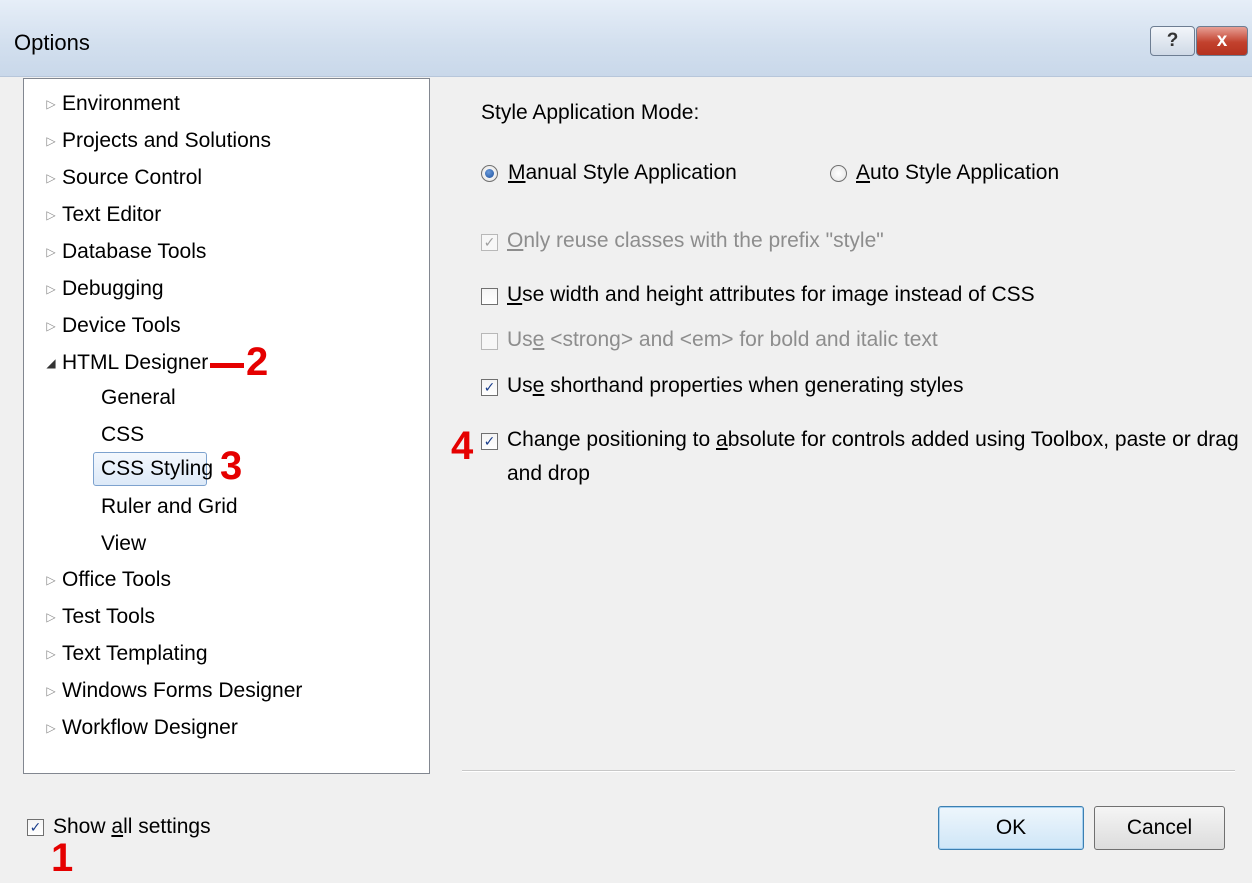 This screenshot has height=883, width=1252. Describe the element at coordinates (182, 690) in the screenshot. I see `tree-item-label: Windows Forms Designer` at that location.